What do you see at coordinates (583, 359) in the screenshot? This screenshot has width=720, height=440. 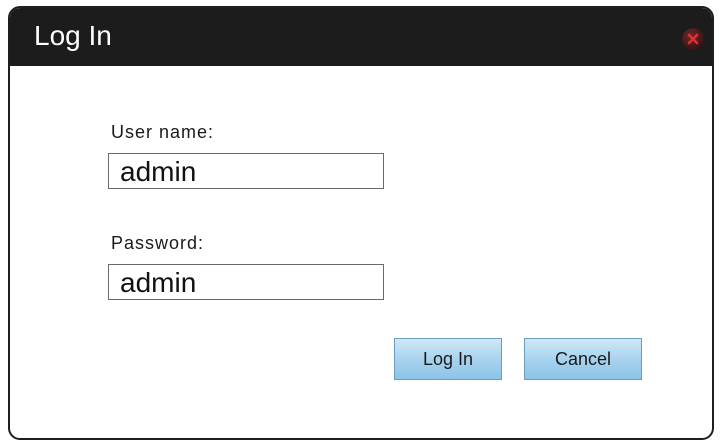 I see `cancel-button: Cancel` at bounding box center [583, 359].